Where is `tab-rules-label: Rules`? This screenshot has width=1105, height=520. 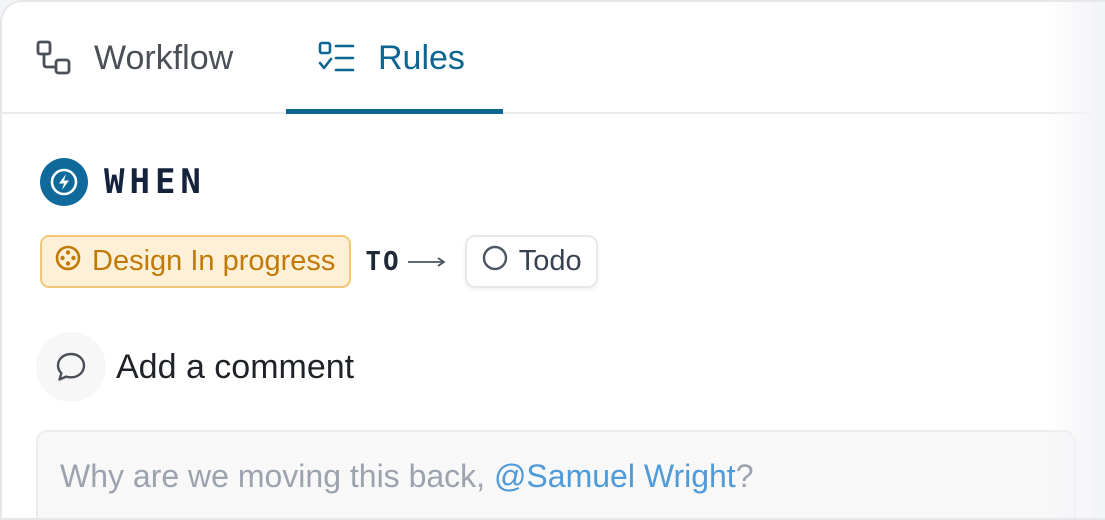
tab-rules-label: Rules is located at coordinates (421, 57).